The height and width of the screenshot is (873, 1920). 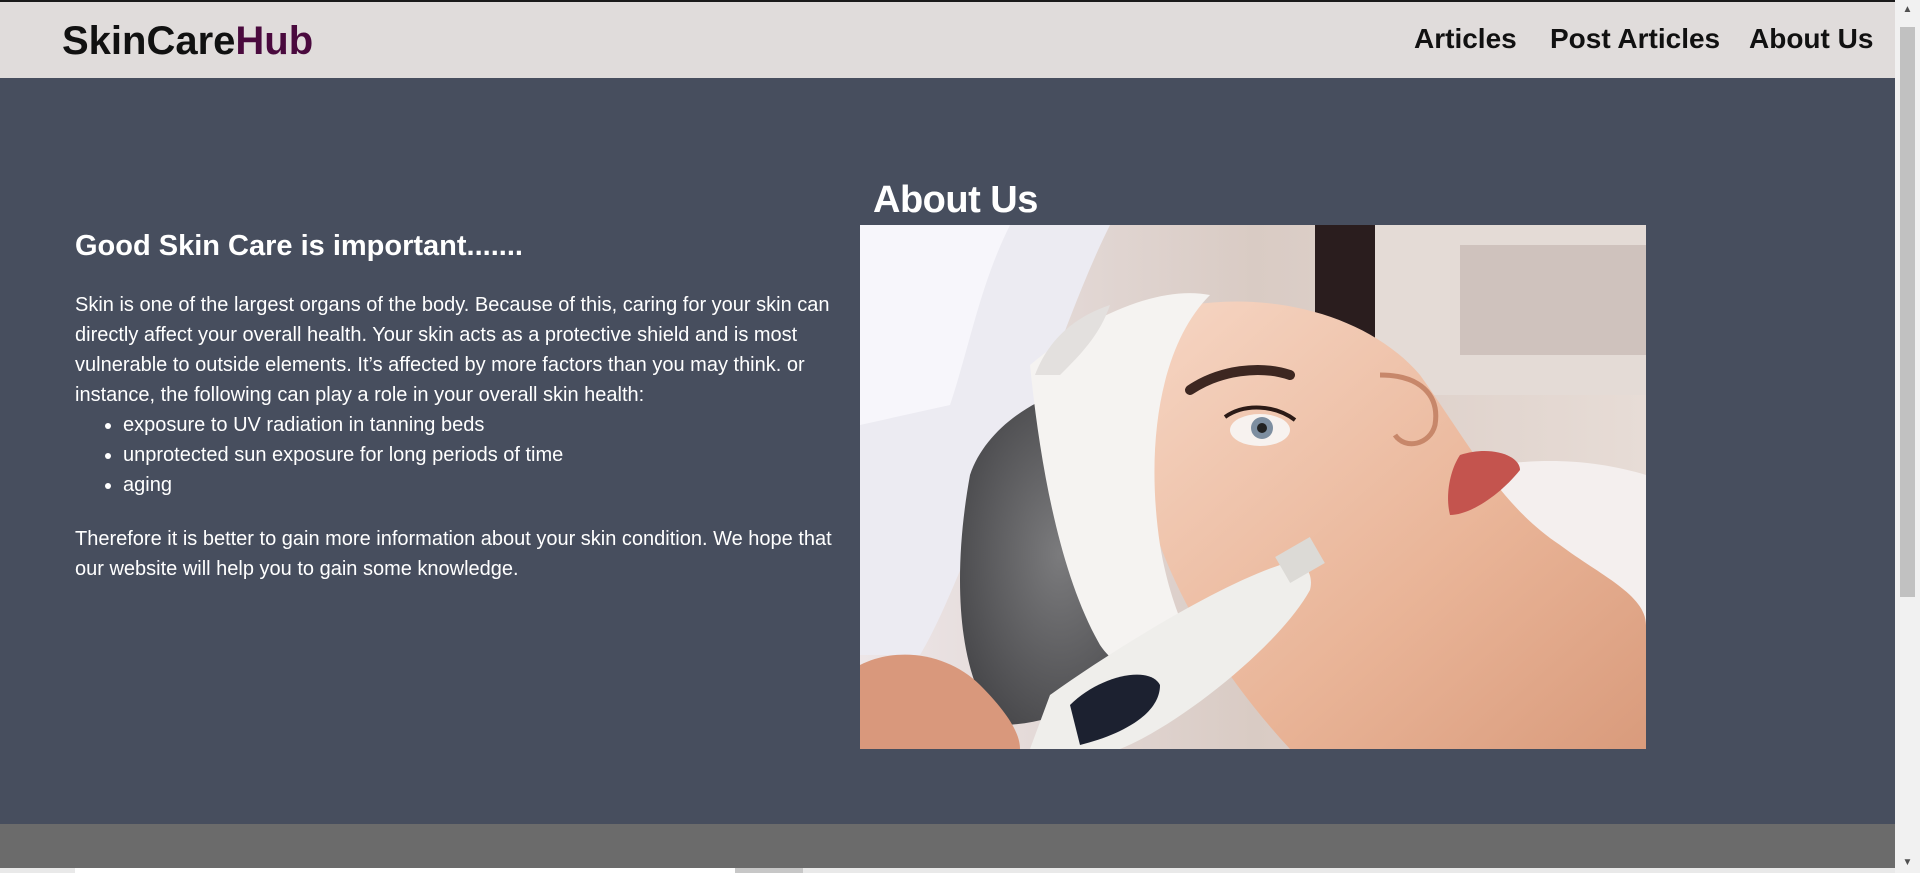 I want to click on nav-articles: Articles, so click(x=1465, y=39).